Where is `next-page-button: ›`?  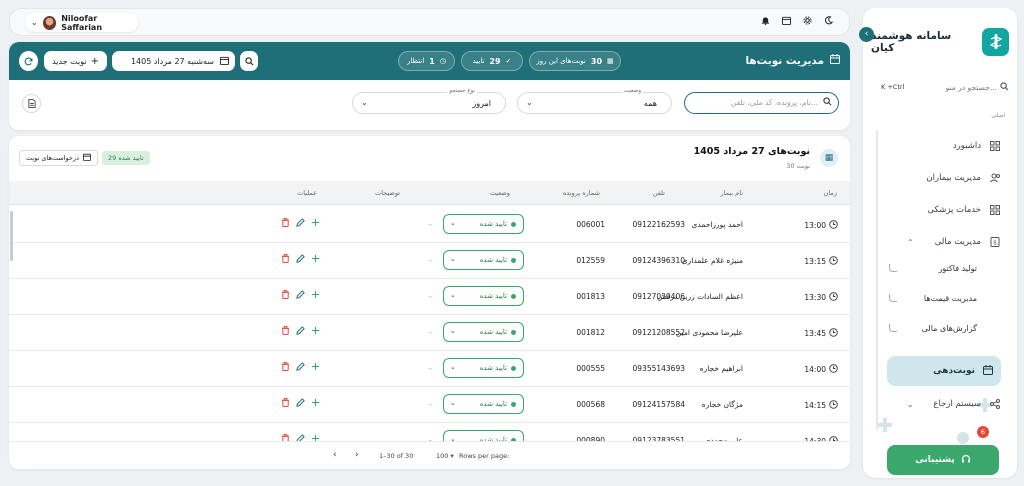
next-page-button: › is located at coordinates (357, 455).